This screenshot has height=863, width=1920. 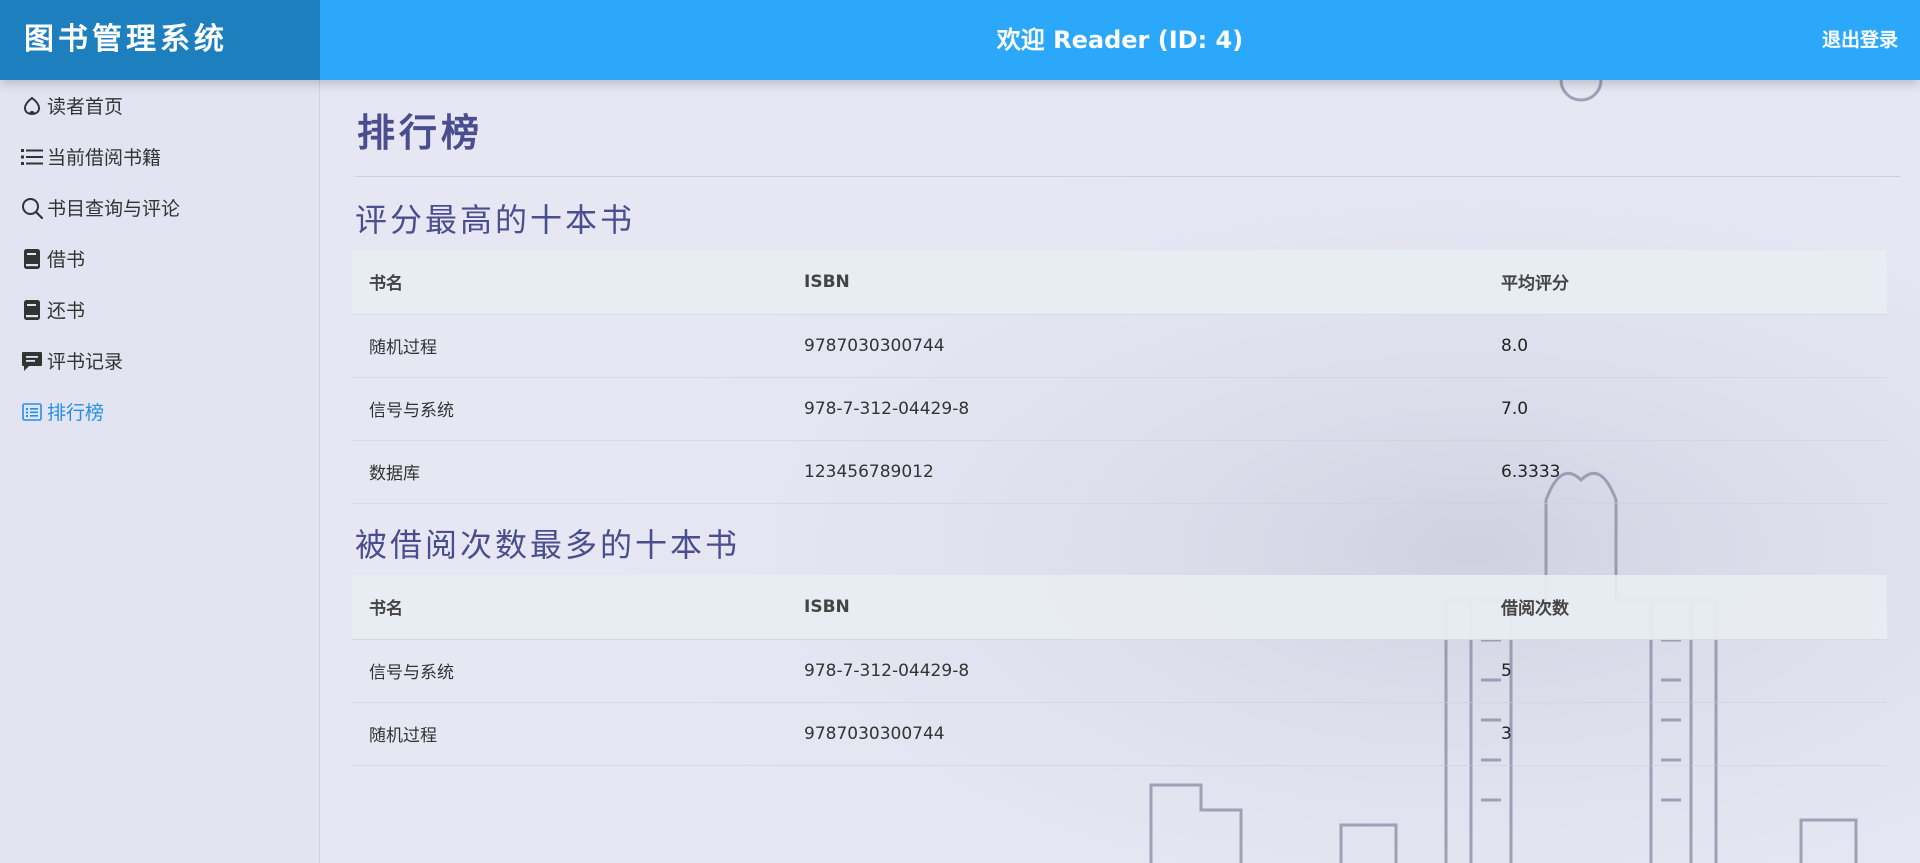 I want to click on sidebar-item-current-borrowed: 当前借阅书籍, so click(x=159, y=156).